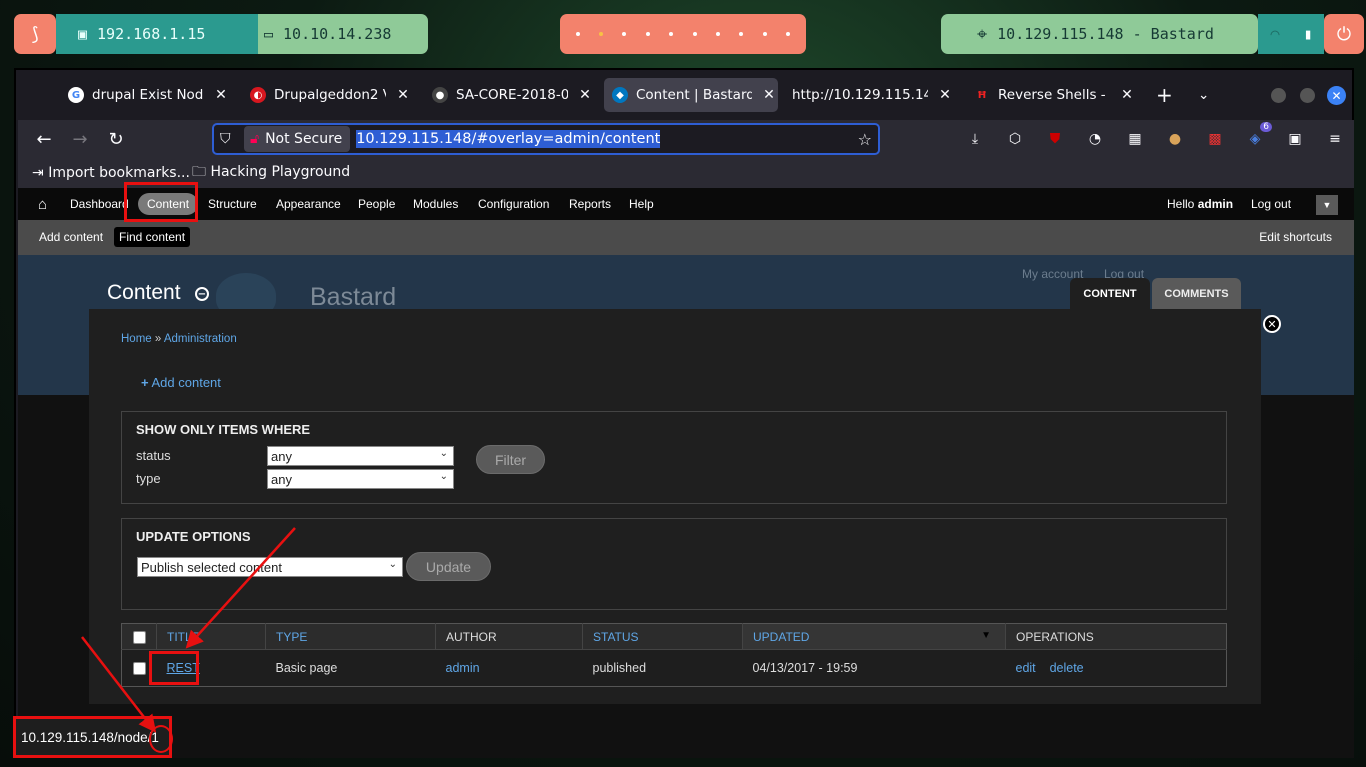 The image size is (1366, 767). What do you see at coordinates (683, 34) in the screenshot?
I see `workspace-switcher` at bounding box center [683, 34].